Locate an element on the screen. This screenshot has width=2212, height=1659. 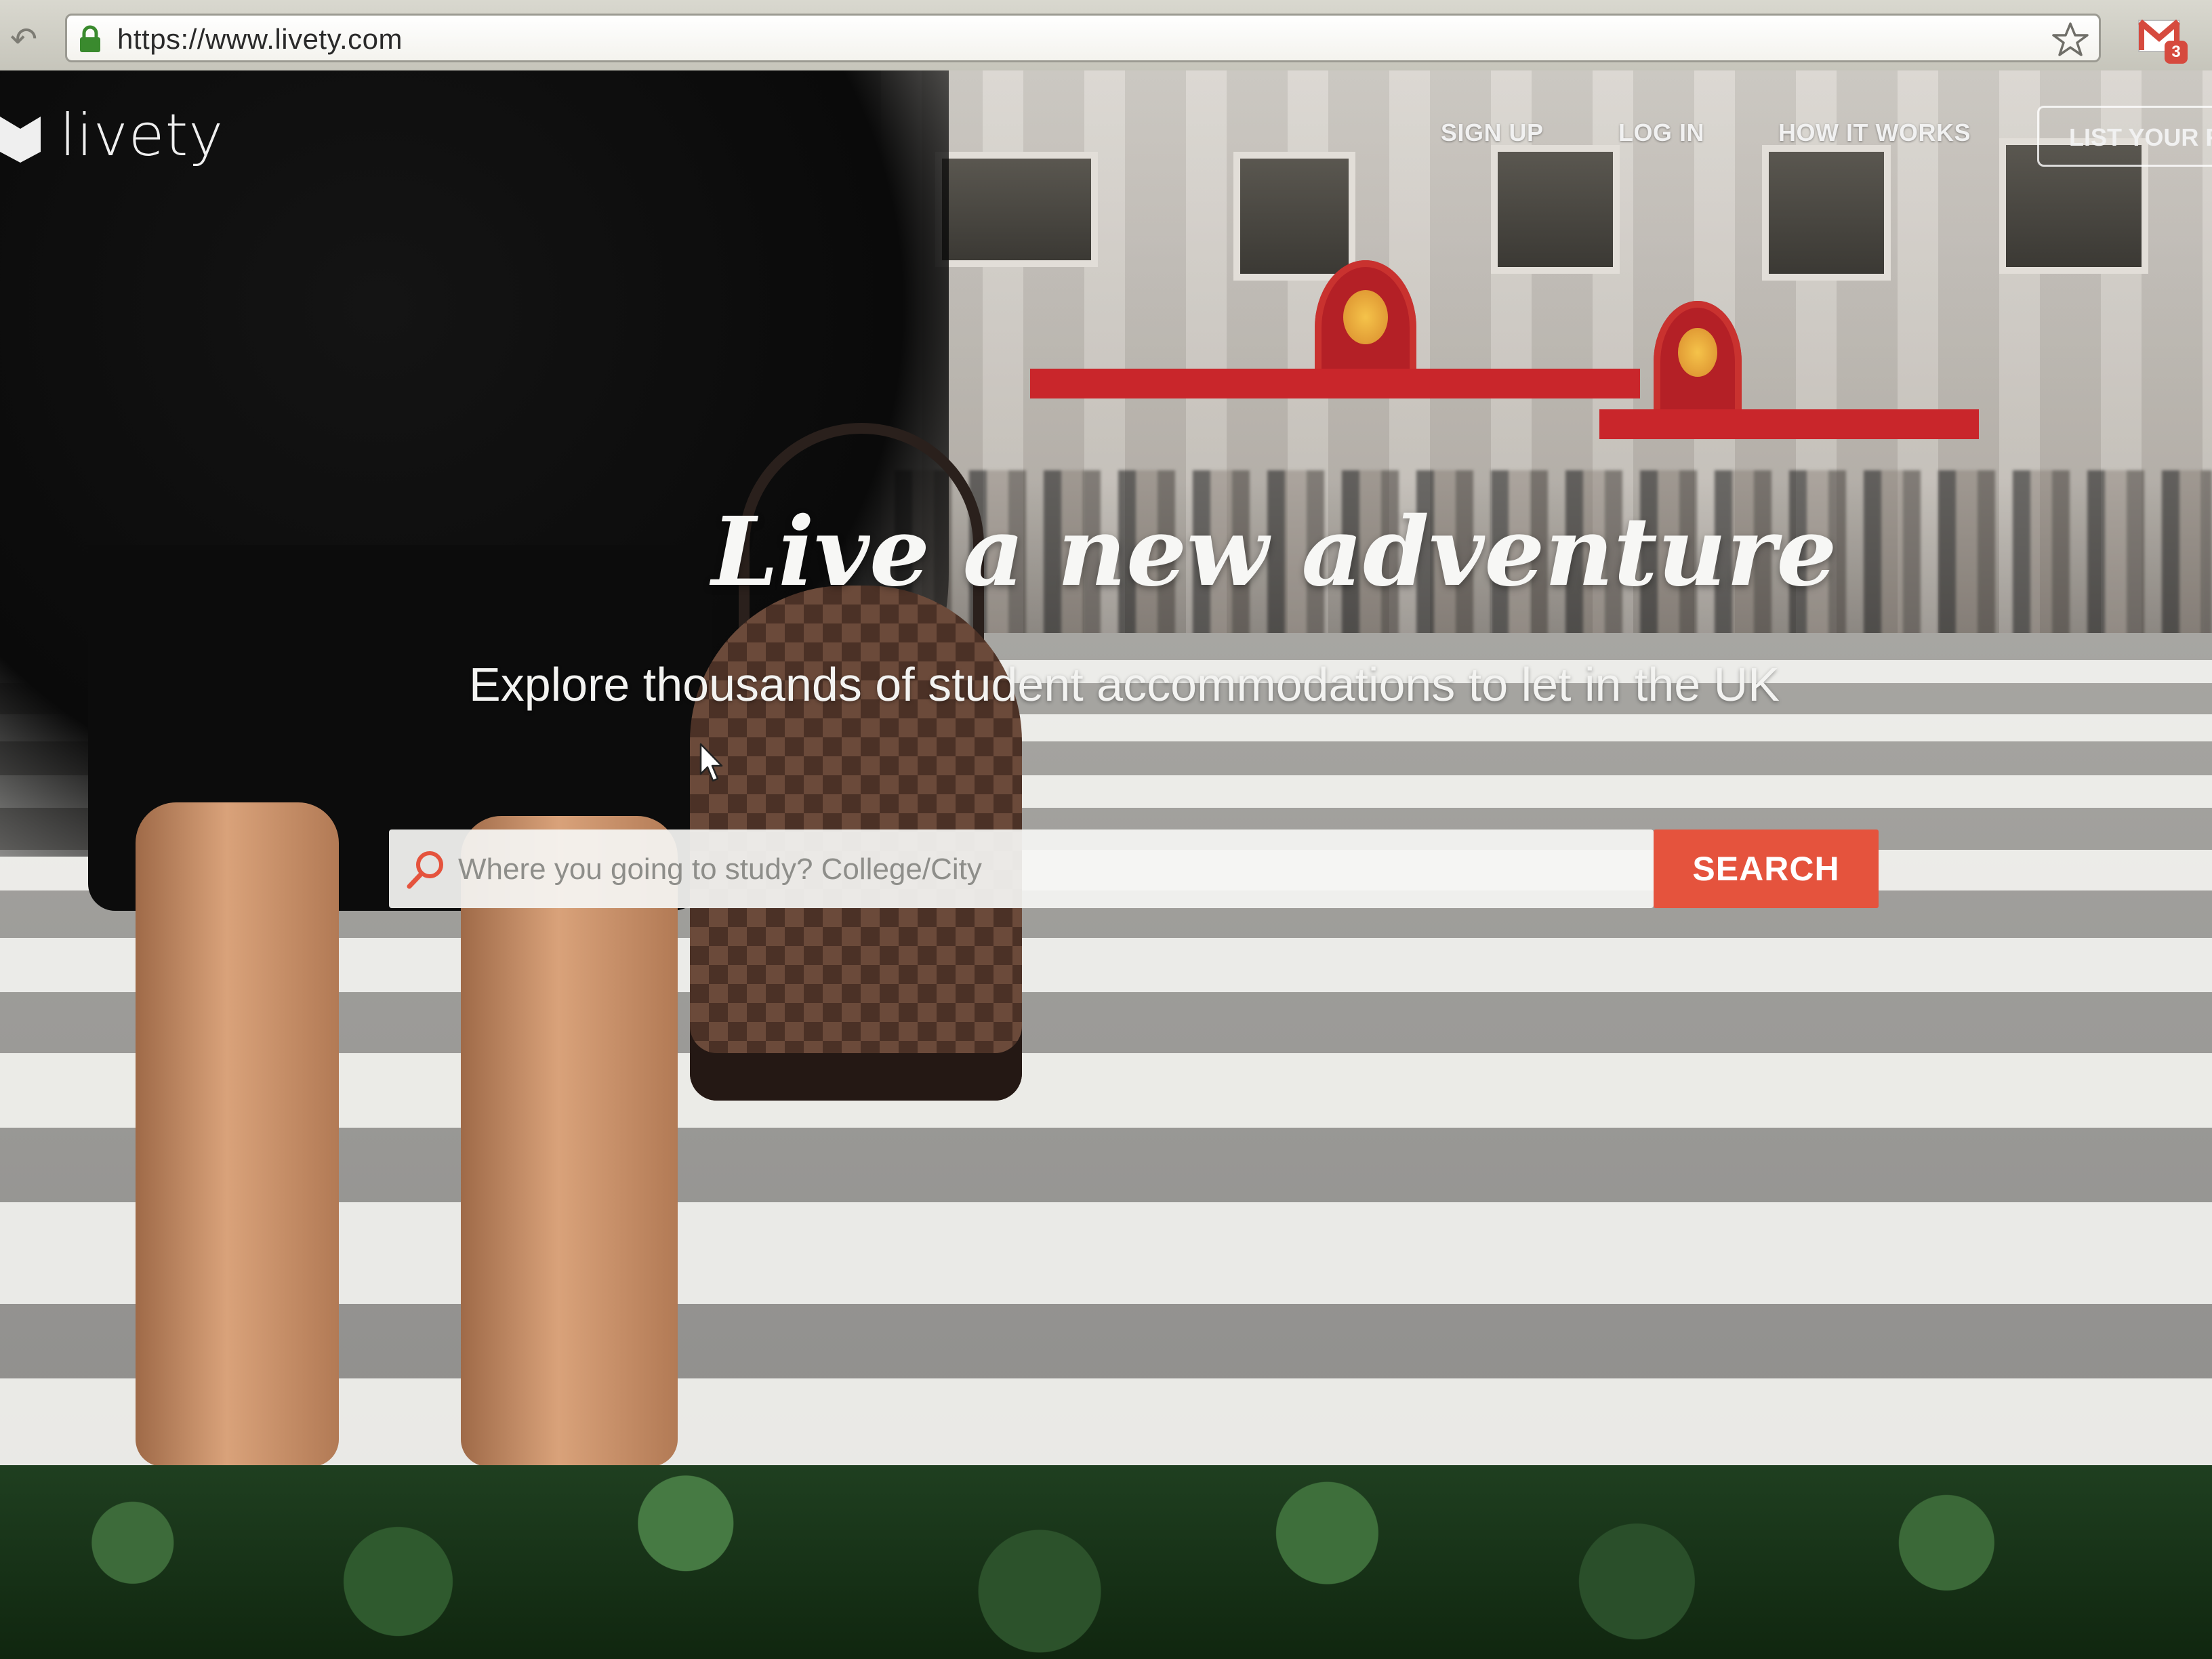
list-your-room-label: LIST YOUR RO is located at coordinates (2140, 137).